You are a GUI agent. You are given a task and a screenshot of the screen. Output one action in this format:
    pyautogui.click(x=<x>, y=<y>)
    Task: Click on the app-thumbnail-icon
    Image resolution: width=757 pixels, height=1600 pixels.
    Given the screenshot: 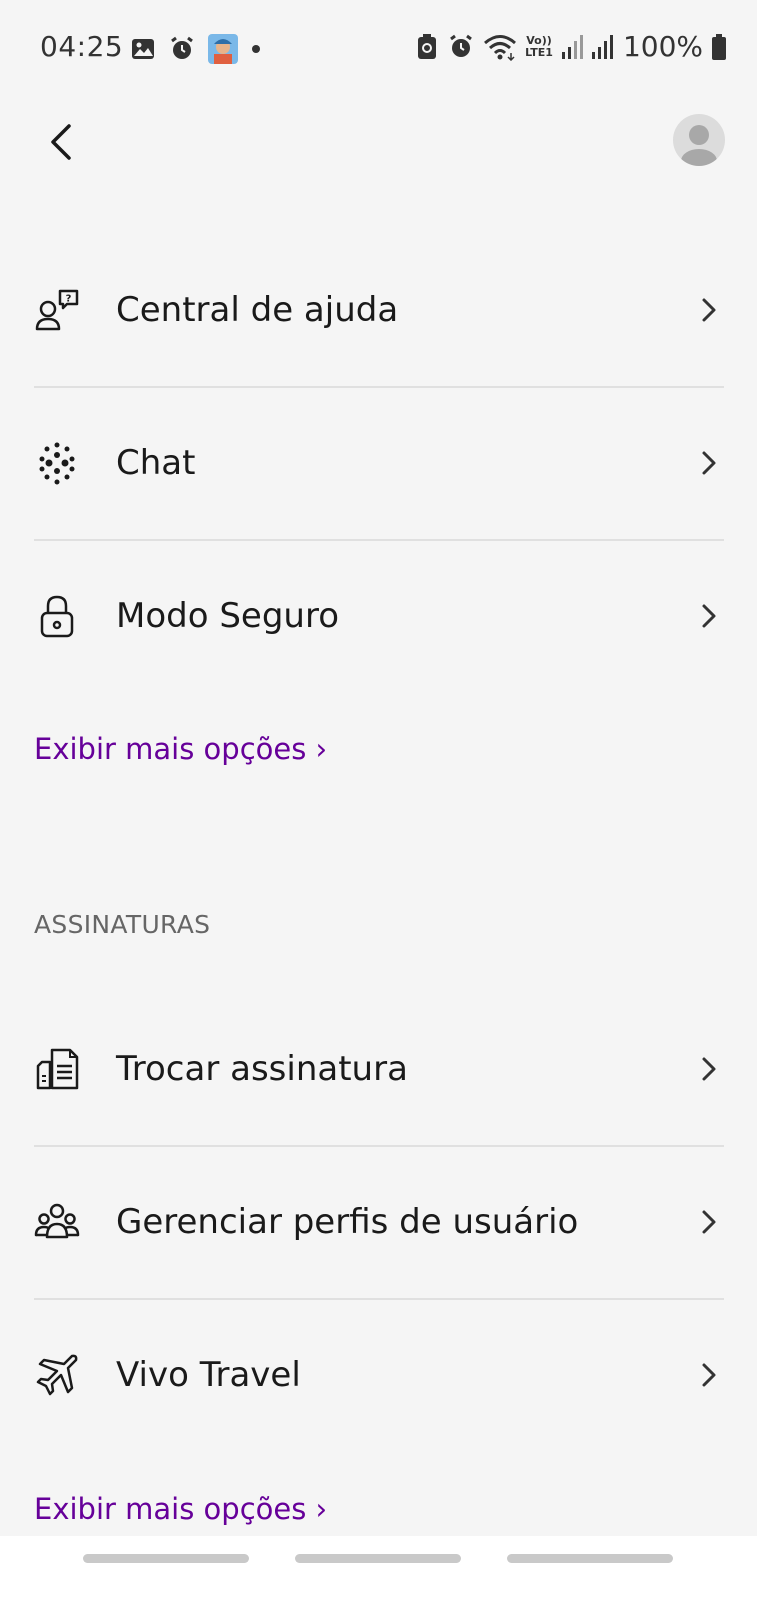 What is the action you would take?
    pyautogui.click(x=223, y=49)
    